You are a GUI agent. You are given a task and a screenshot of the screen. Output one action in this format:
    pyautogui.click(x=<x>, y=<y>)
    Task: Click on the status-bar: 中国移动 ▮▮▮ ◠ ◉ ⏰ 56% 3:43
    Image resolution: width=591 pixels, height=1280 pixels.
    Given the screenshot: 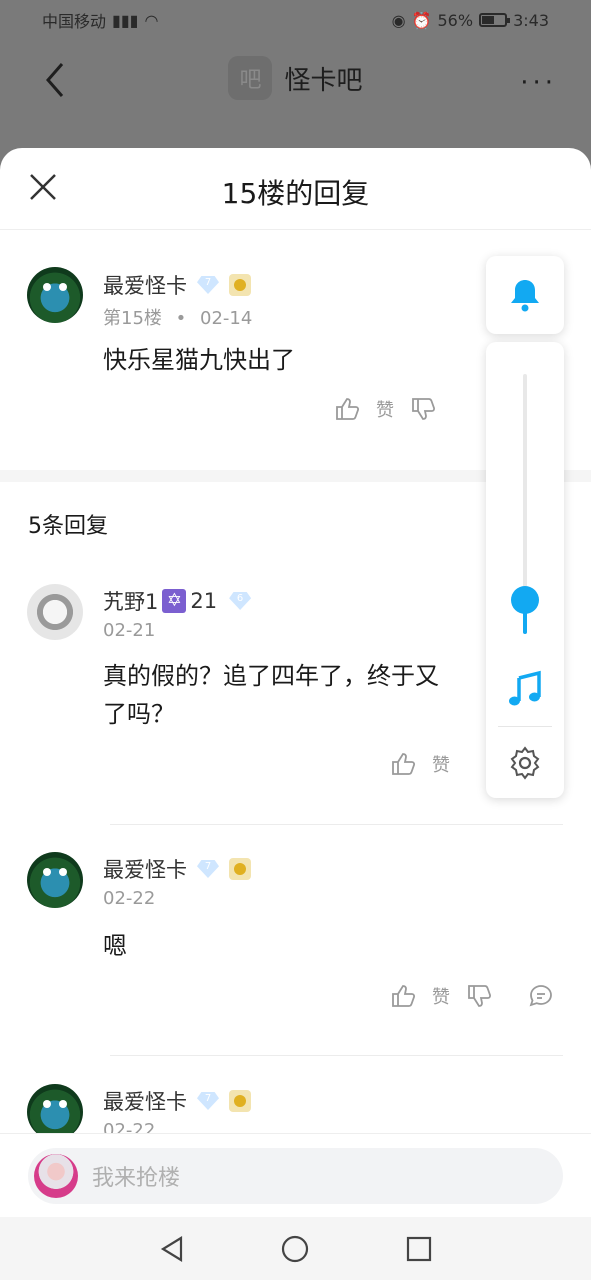 What is the action you would take?
    pyautogui.click(x=295, y=20)
    